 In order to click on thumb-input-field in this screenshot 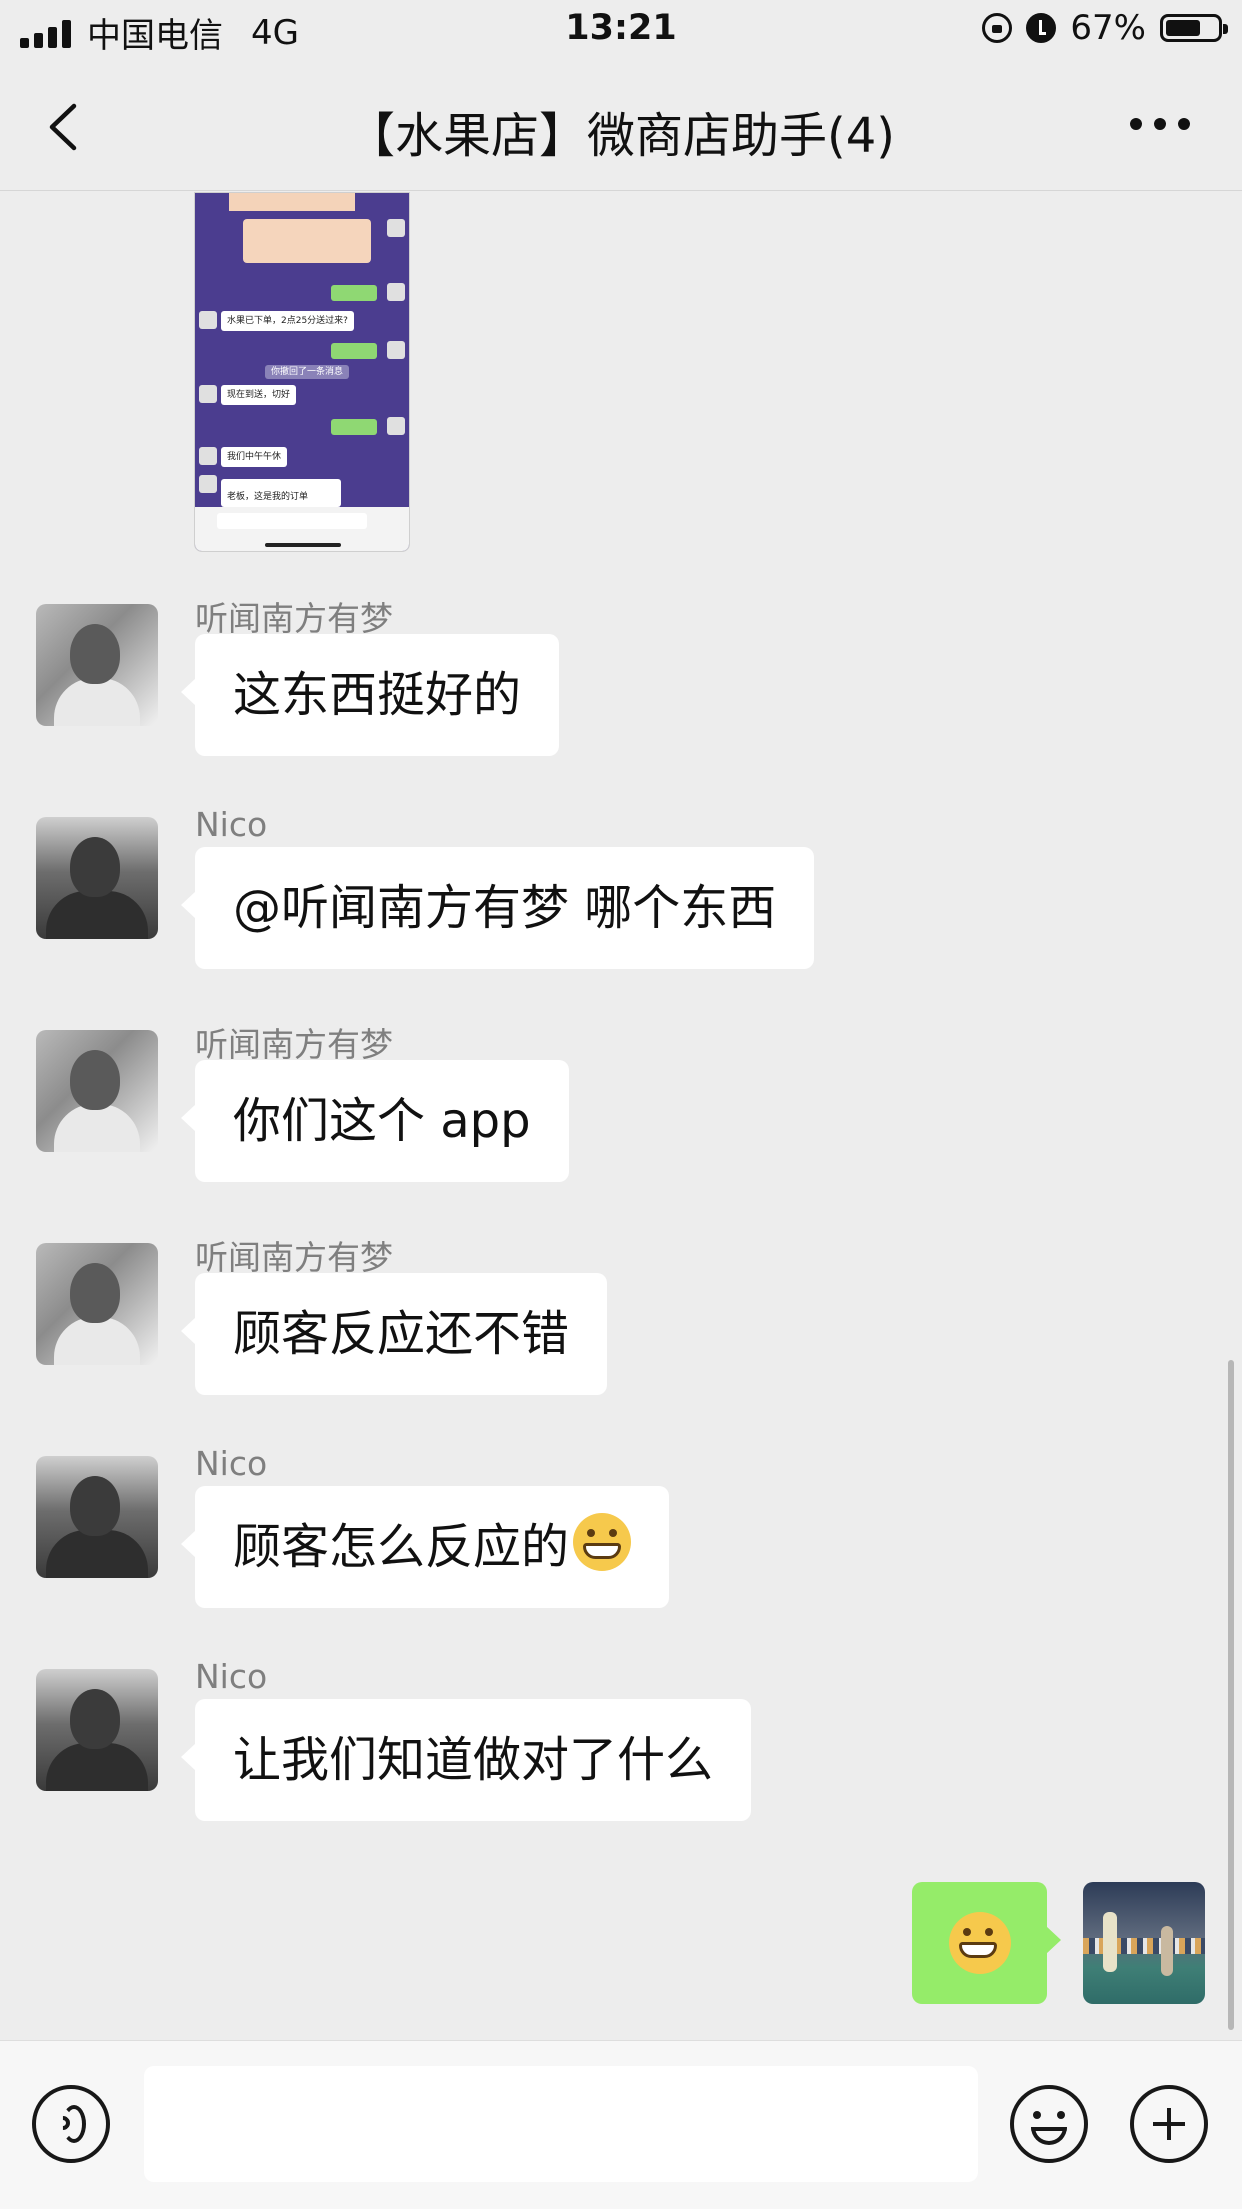, I will do `click(292, 521)`.